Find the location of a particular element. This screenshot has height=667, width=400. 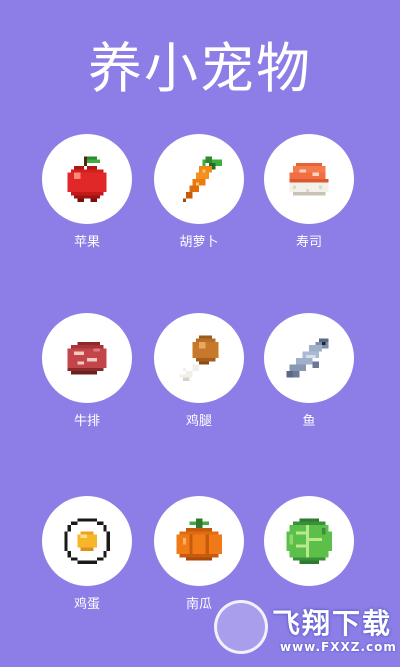

food-label: 牛排 is located at coordinates (86, 421).